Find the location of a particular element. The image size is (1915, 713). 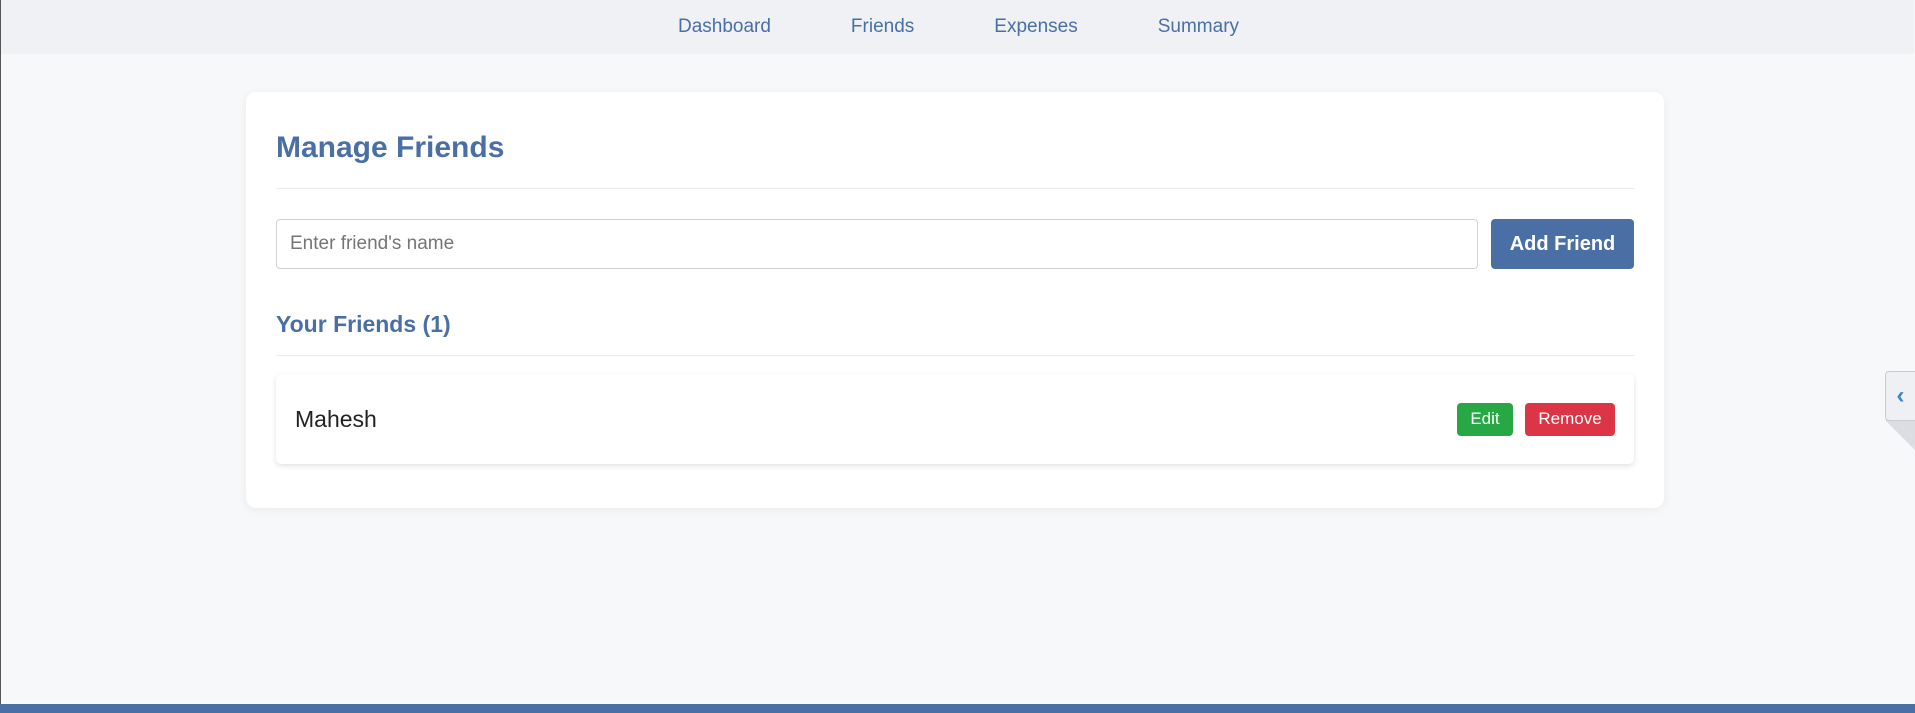

nav-link-expenses: Expenses is located at coordinates (1035, 27).